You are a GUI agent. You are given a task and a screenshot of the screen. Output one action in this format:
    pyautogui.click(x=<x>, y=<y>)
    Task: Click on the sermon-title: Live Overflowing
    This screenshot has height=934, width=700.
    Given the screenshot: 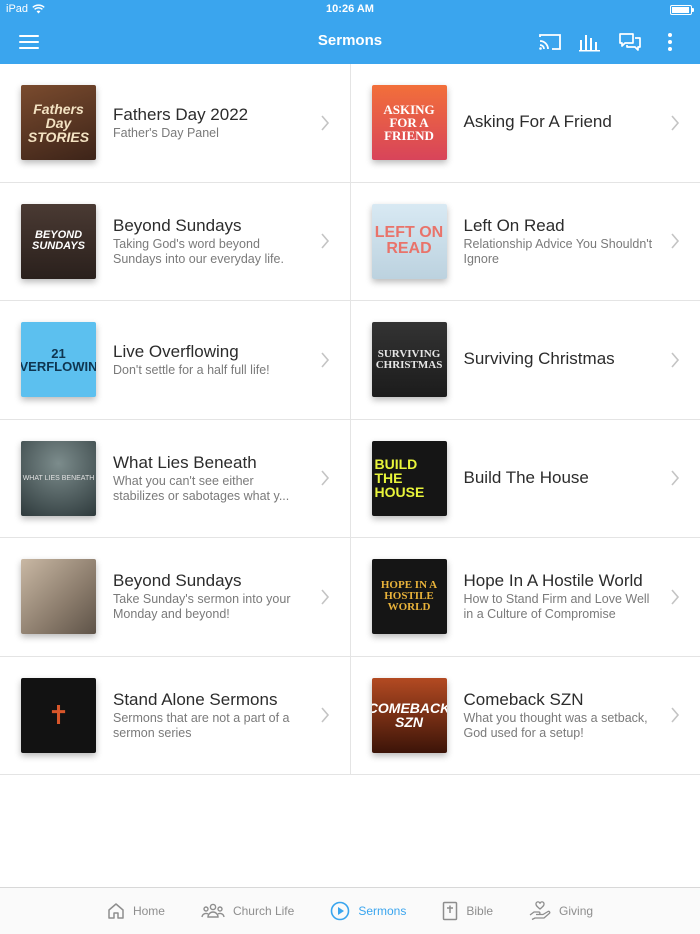 What is the action you would take?
    pyautogui.click(x=176, y=351)
    